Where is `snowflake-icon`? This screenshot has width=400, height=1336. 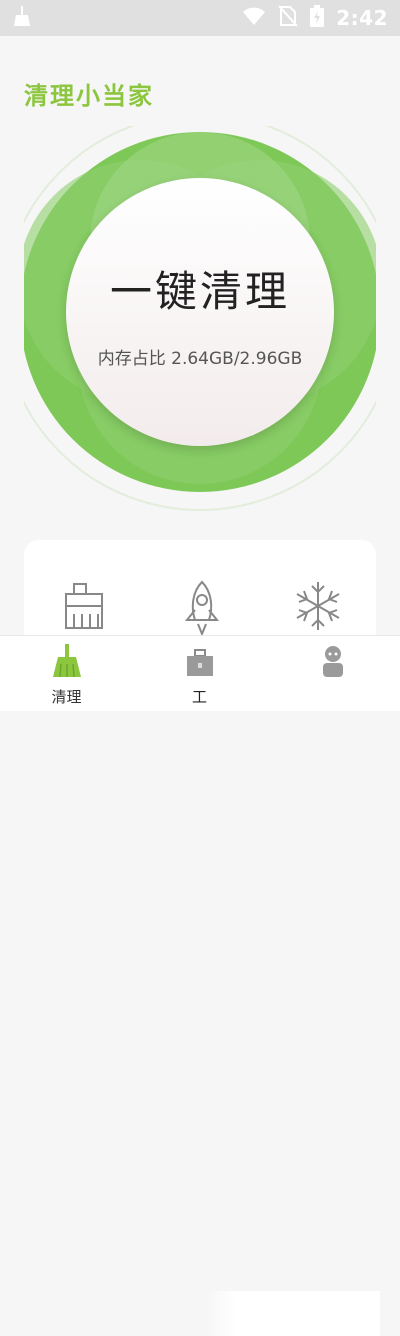 snowflake-icon is located at coordinates (318, 609).